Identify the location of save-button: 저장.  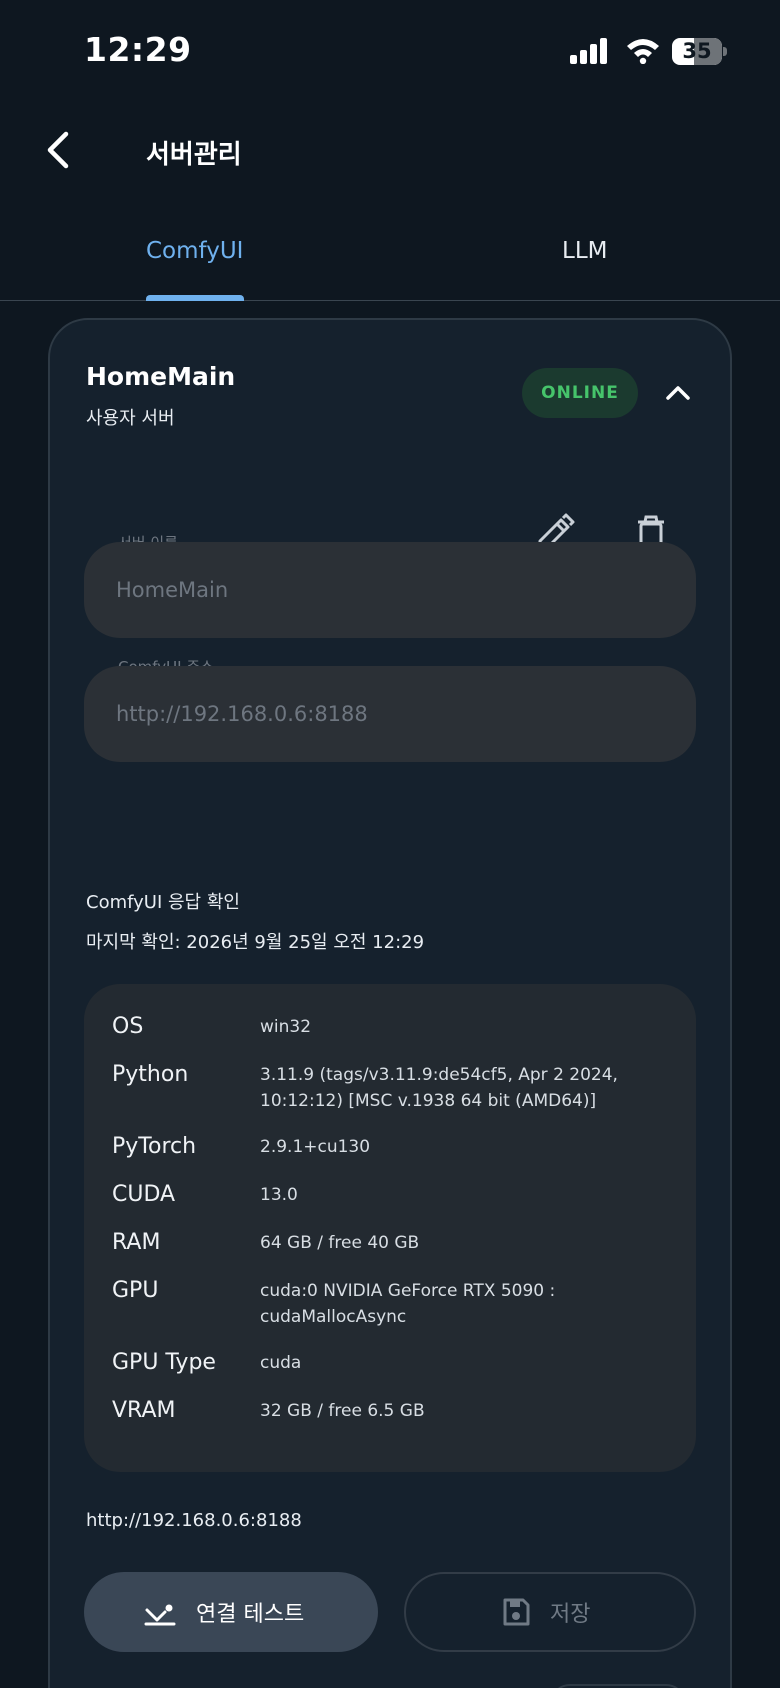
(550, 1612).